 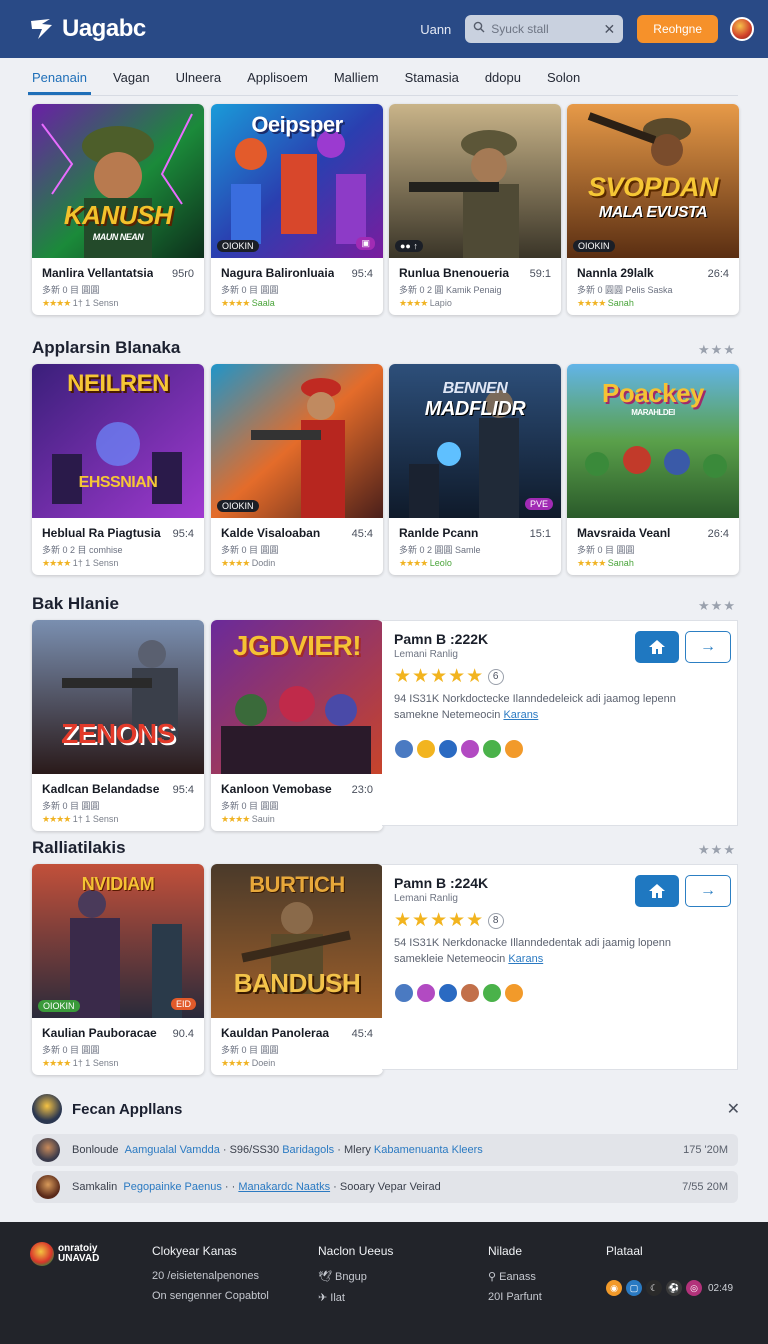 What do you see at coordinates (210, 1296) in the screenshot?
I see `footer-link: On sengenner Copabtol` at bounding box center [210, 1296].